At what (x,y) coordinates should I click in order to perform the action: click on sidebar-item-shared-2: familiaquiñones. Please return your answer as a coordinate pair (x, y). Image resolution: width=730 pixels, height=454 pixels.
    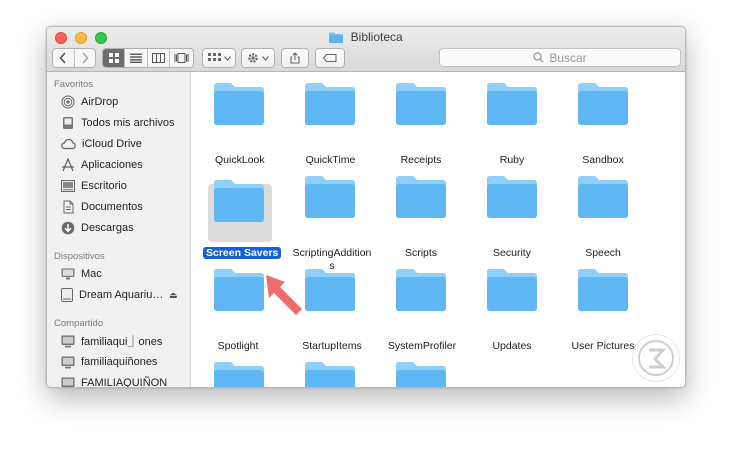
    Looking at the image, I should click on (109, 362).